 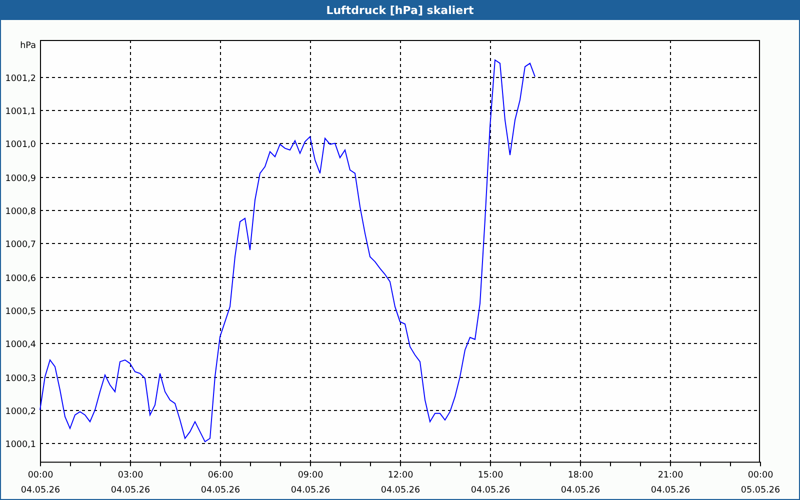 I want to click on y-tick-label: 1000,2, so click(x=20, y=412).